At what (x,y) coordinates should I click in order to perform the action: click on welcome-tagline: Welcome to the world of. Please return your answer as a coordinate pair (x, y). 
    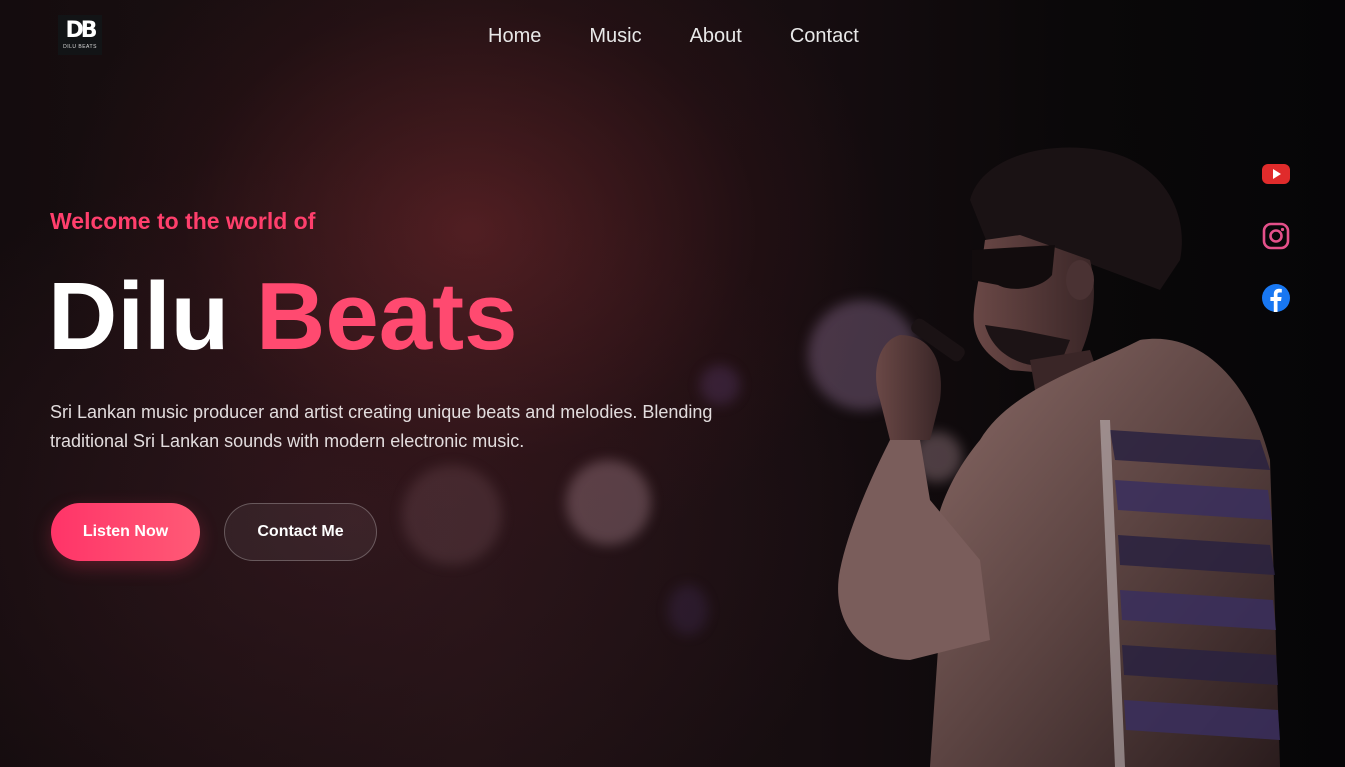
    Looking at the image, I should click on (183, 221).